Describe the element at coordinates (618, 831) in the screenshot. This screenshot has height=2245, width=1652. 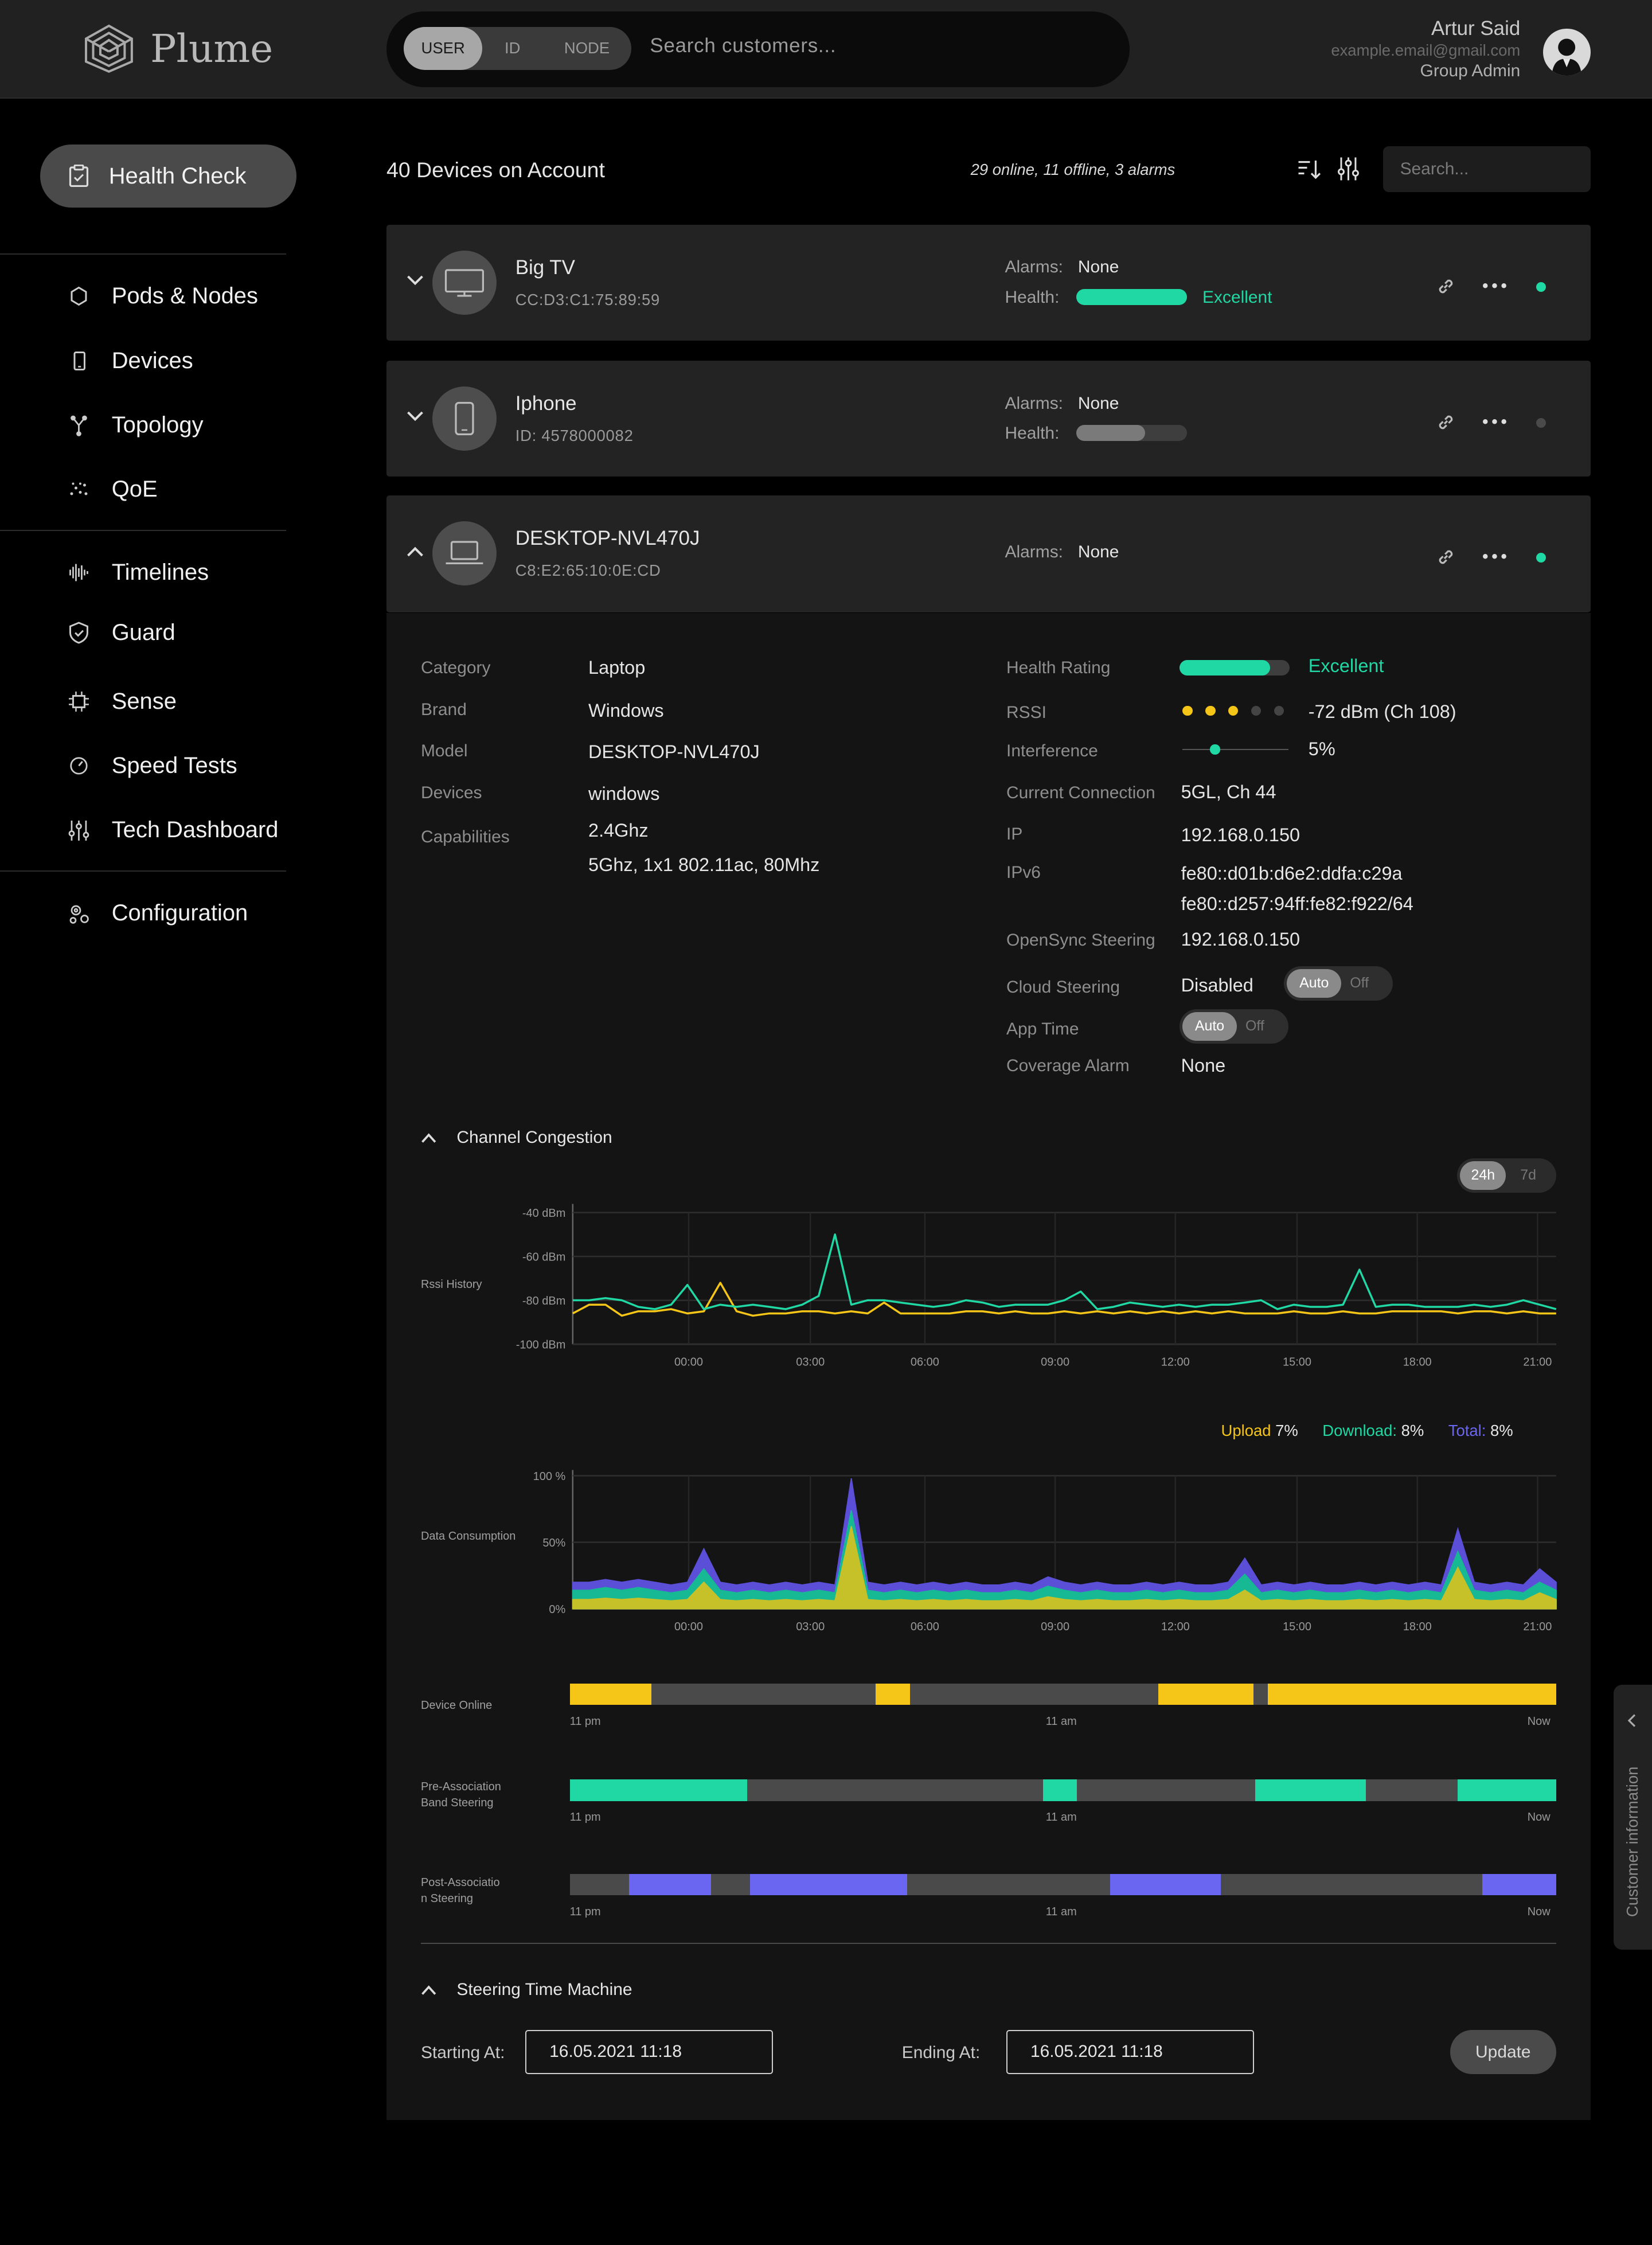
I see `capabilities-value: 2.4Ghz` at that location.